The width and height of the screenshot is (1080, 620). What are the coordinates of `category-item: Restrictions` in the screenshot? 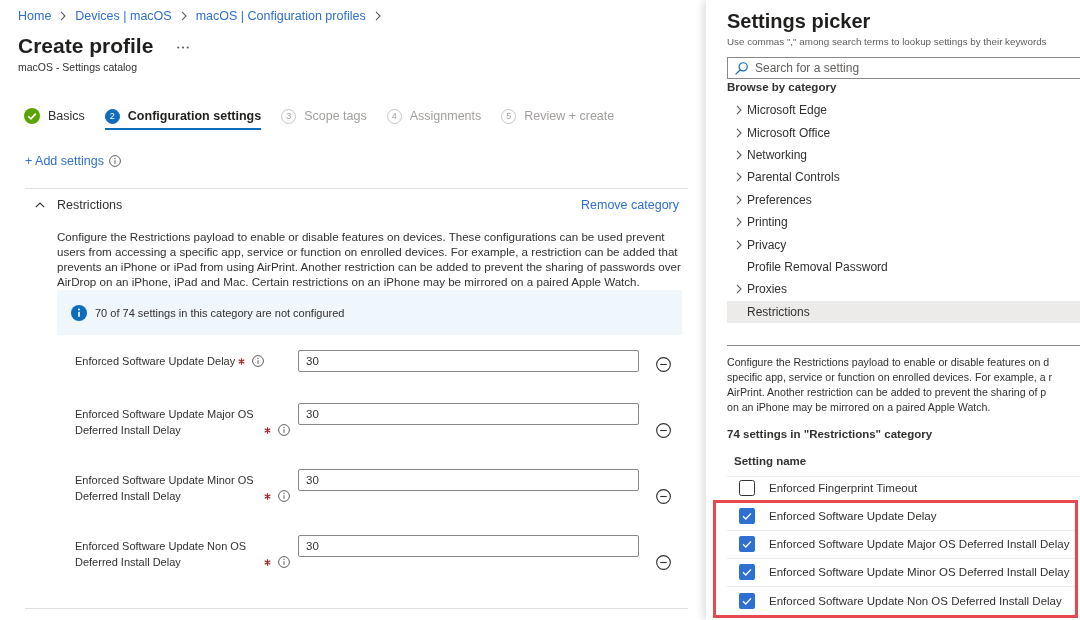 It's located at (903, 311).